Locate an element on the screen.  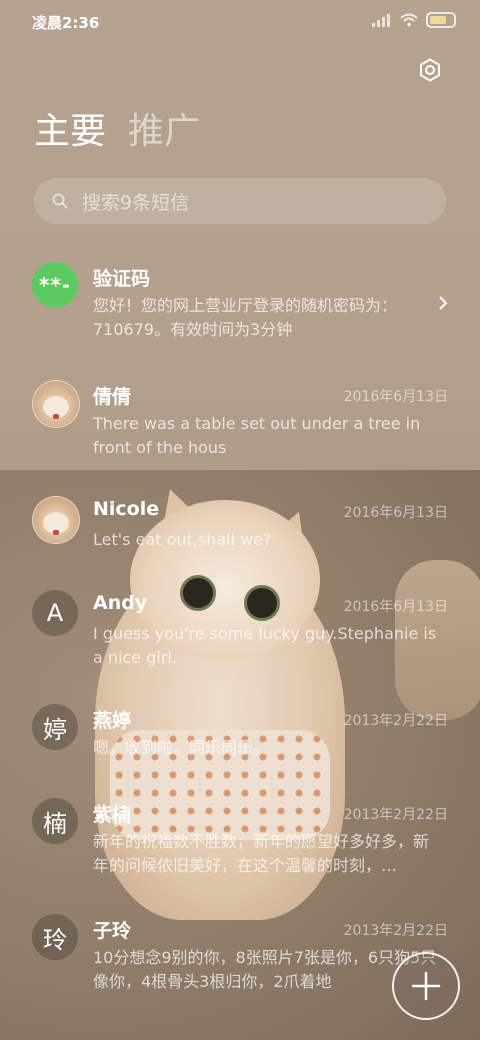
search-input: 搜索9条短信 is located at coordinates (240, 201).